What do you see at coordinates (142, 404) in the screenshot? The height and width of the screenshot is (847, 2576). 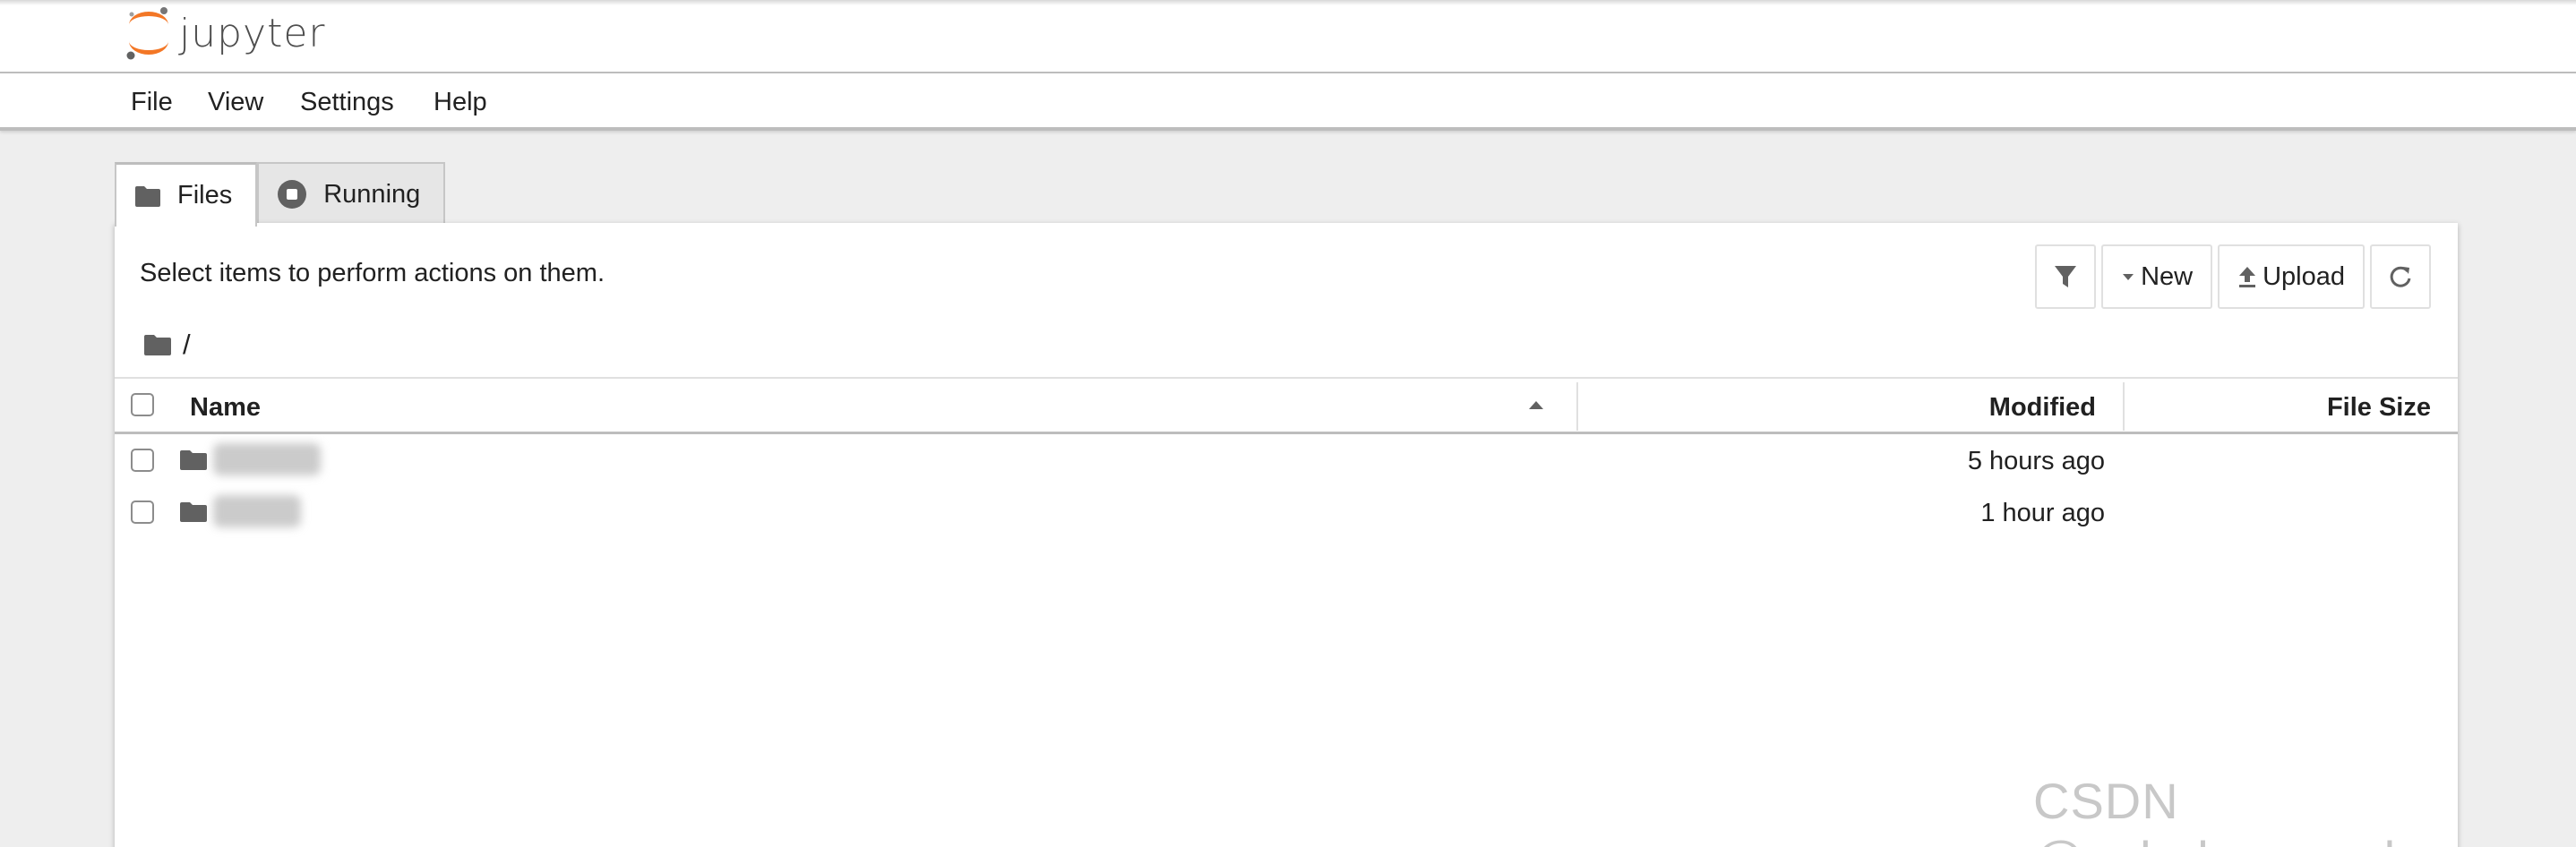 I see `select-all-checkbox` at bounding box center [142, 404].